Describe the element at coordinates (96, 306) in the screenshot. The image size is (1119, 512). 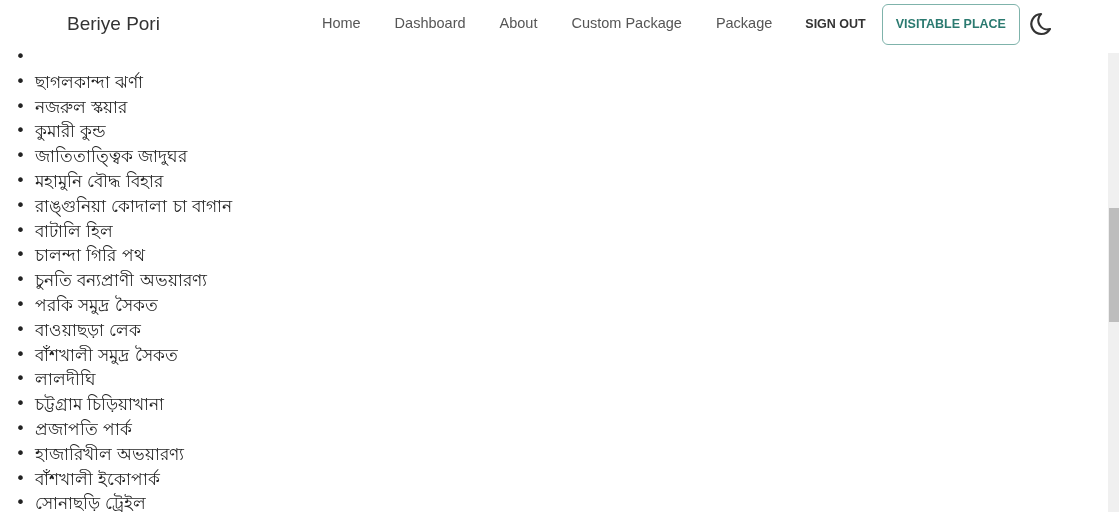
I see `place-item: পরকি সমুদ্র সৈকত` at that location.